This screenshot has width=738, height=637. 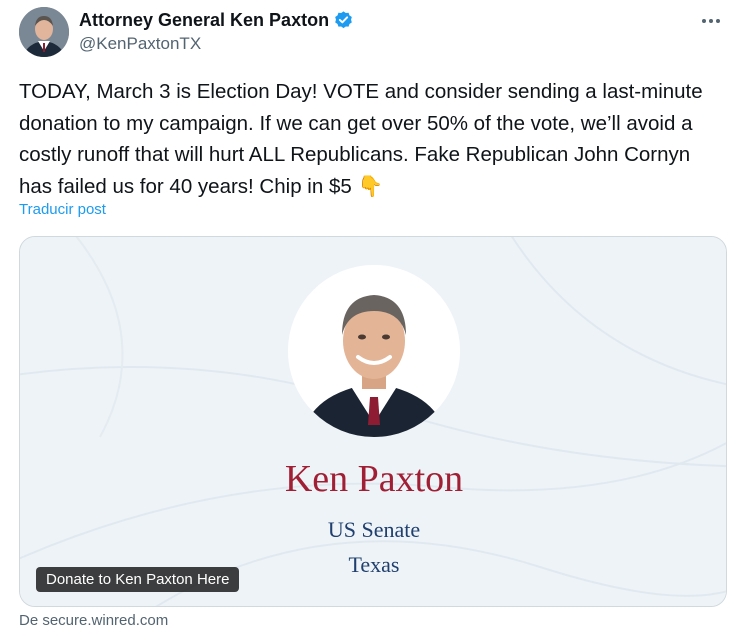 I want to click on card-link-label: Donate to Ken Paxton Here, so click(x=138, y=579).